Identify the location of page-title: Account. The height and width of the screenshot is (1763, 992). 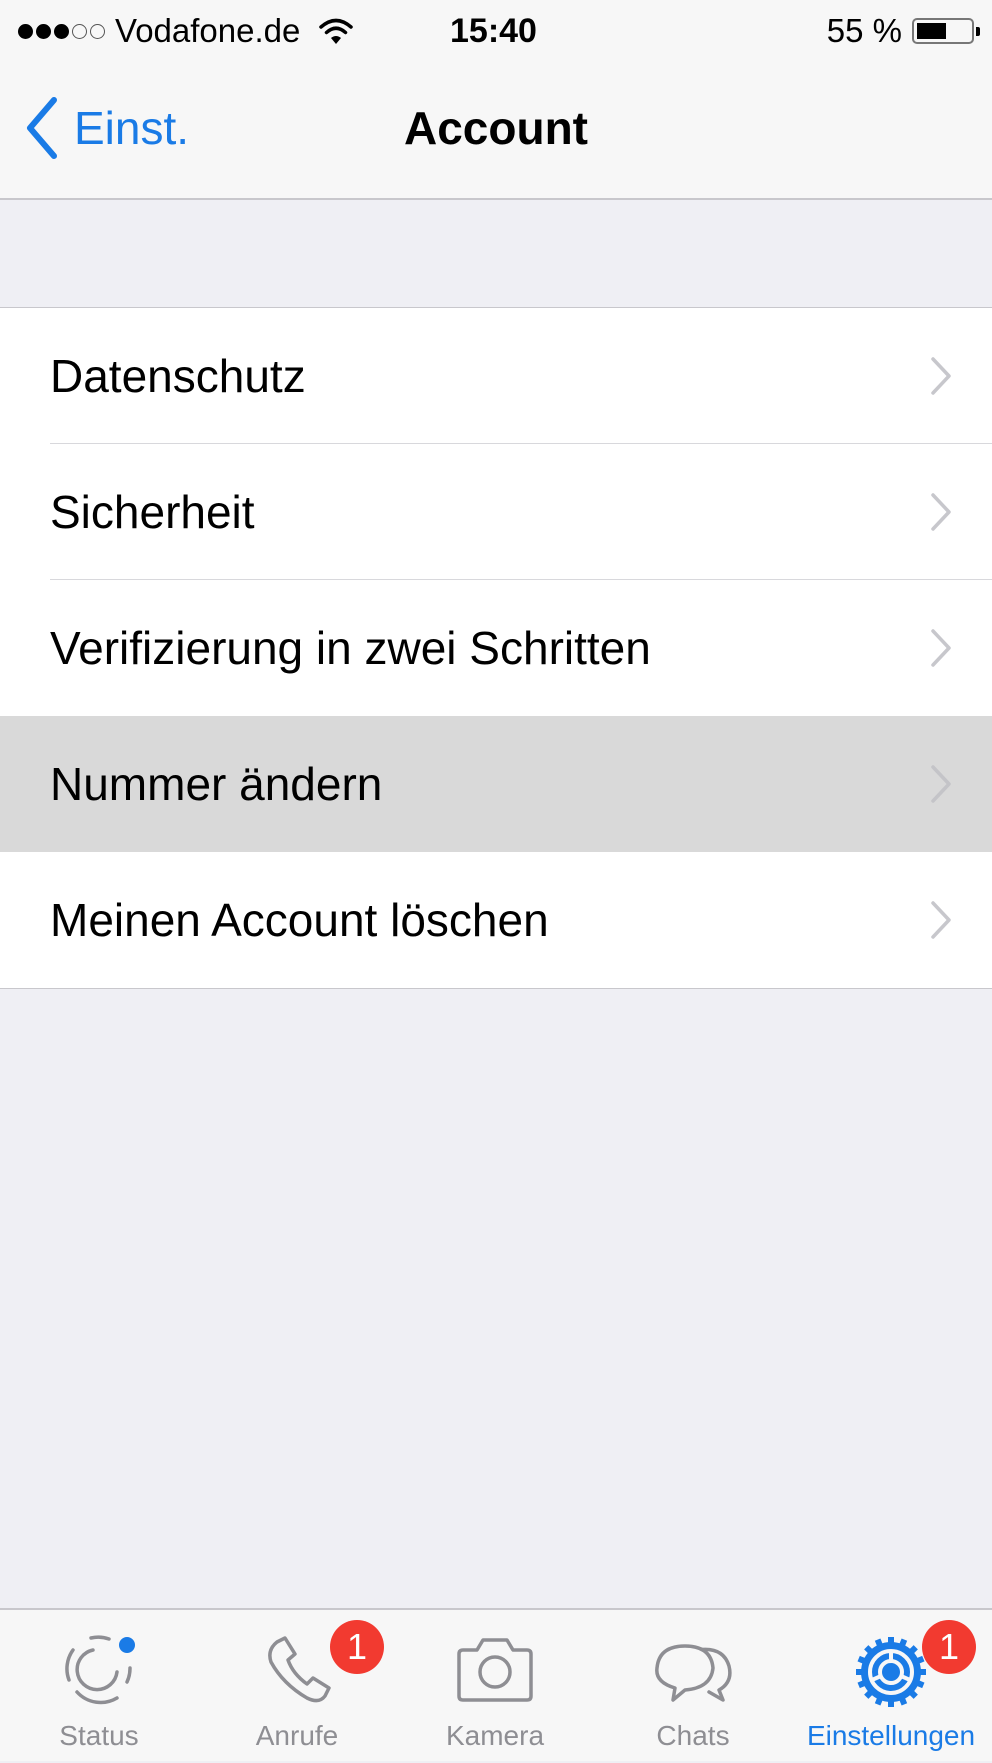
(496, 128).